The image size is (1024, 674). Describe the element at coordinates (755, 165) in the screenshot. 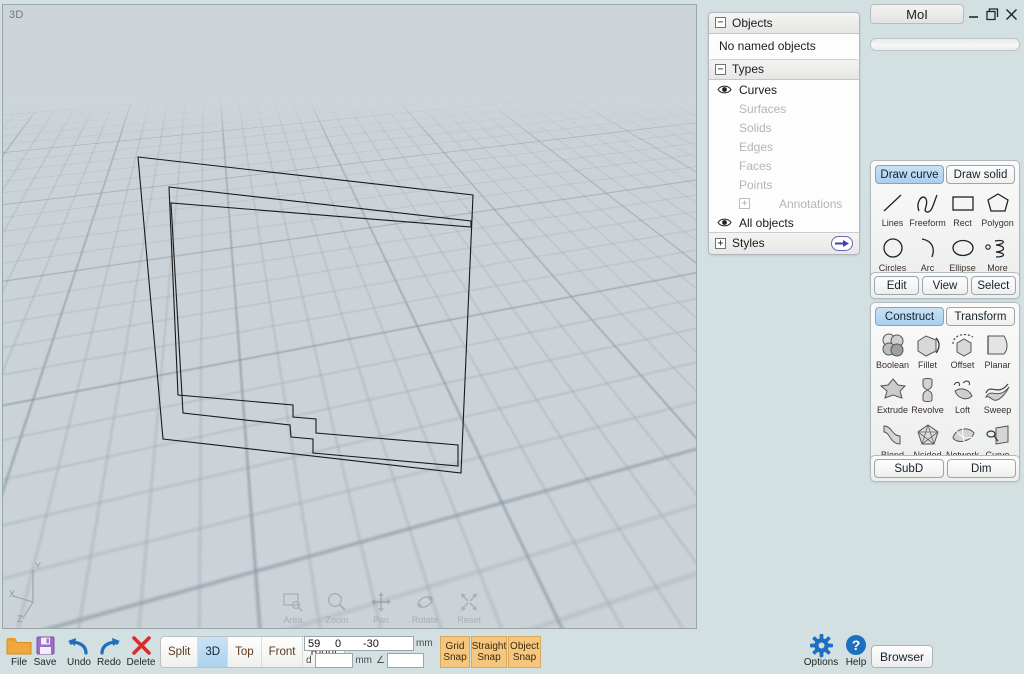

I see `type-label-faces: Faces` at that location.